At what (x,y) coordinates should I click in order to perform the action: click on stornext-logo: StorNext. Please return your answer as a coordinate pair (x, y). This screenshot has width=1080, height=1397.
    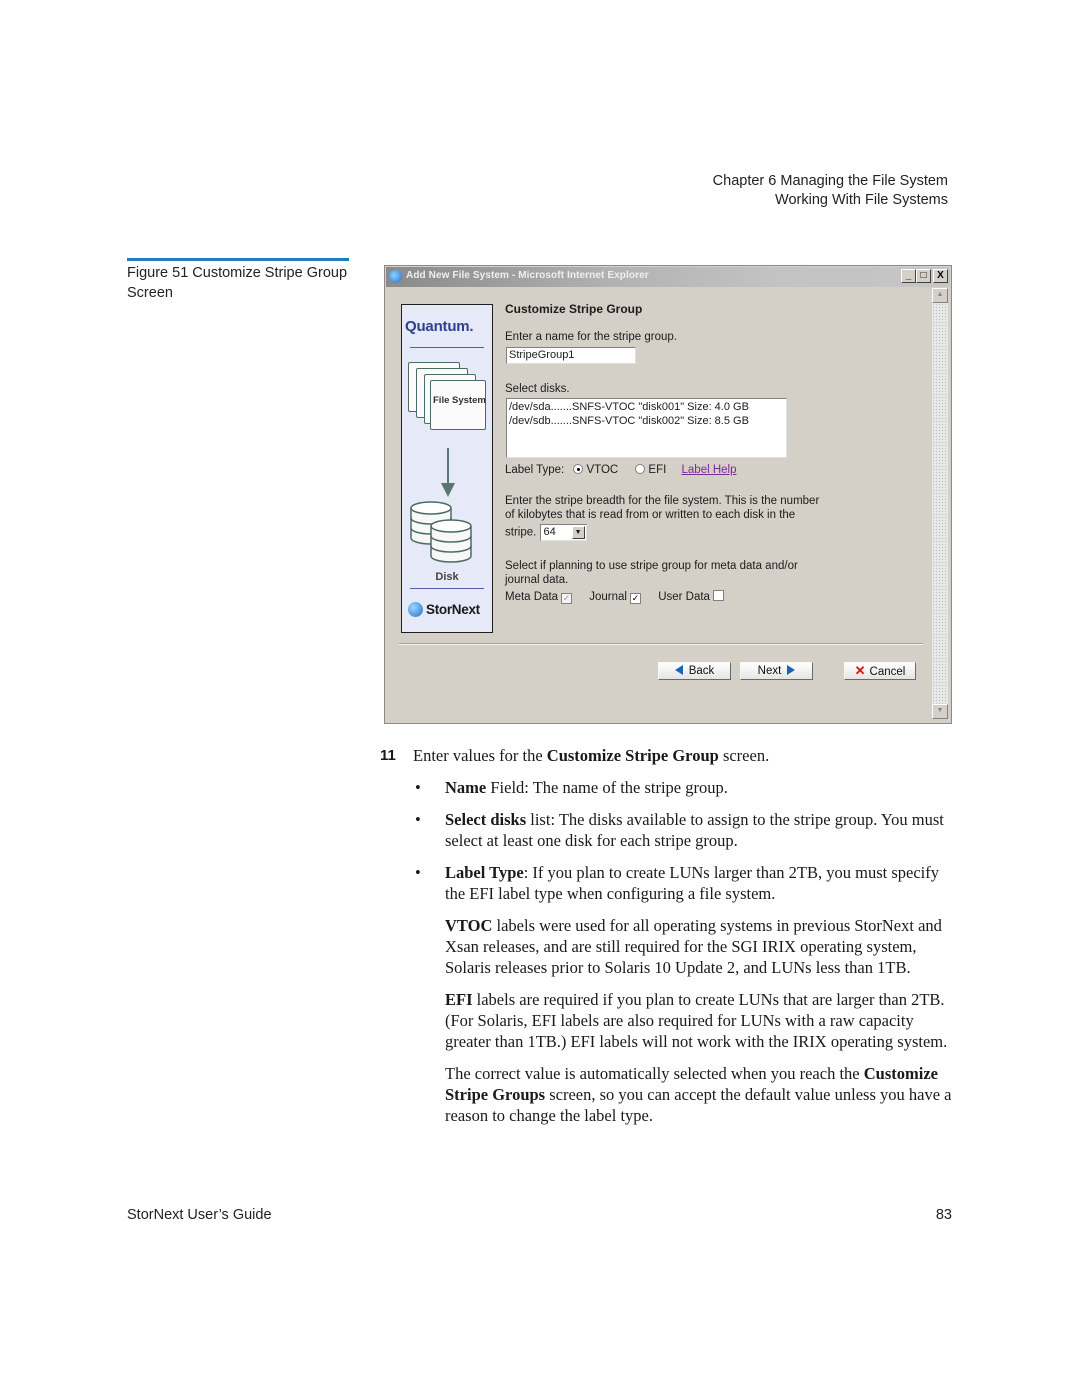
    Looking at the image, I should click on (444, 609).